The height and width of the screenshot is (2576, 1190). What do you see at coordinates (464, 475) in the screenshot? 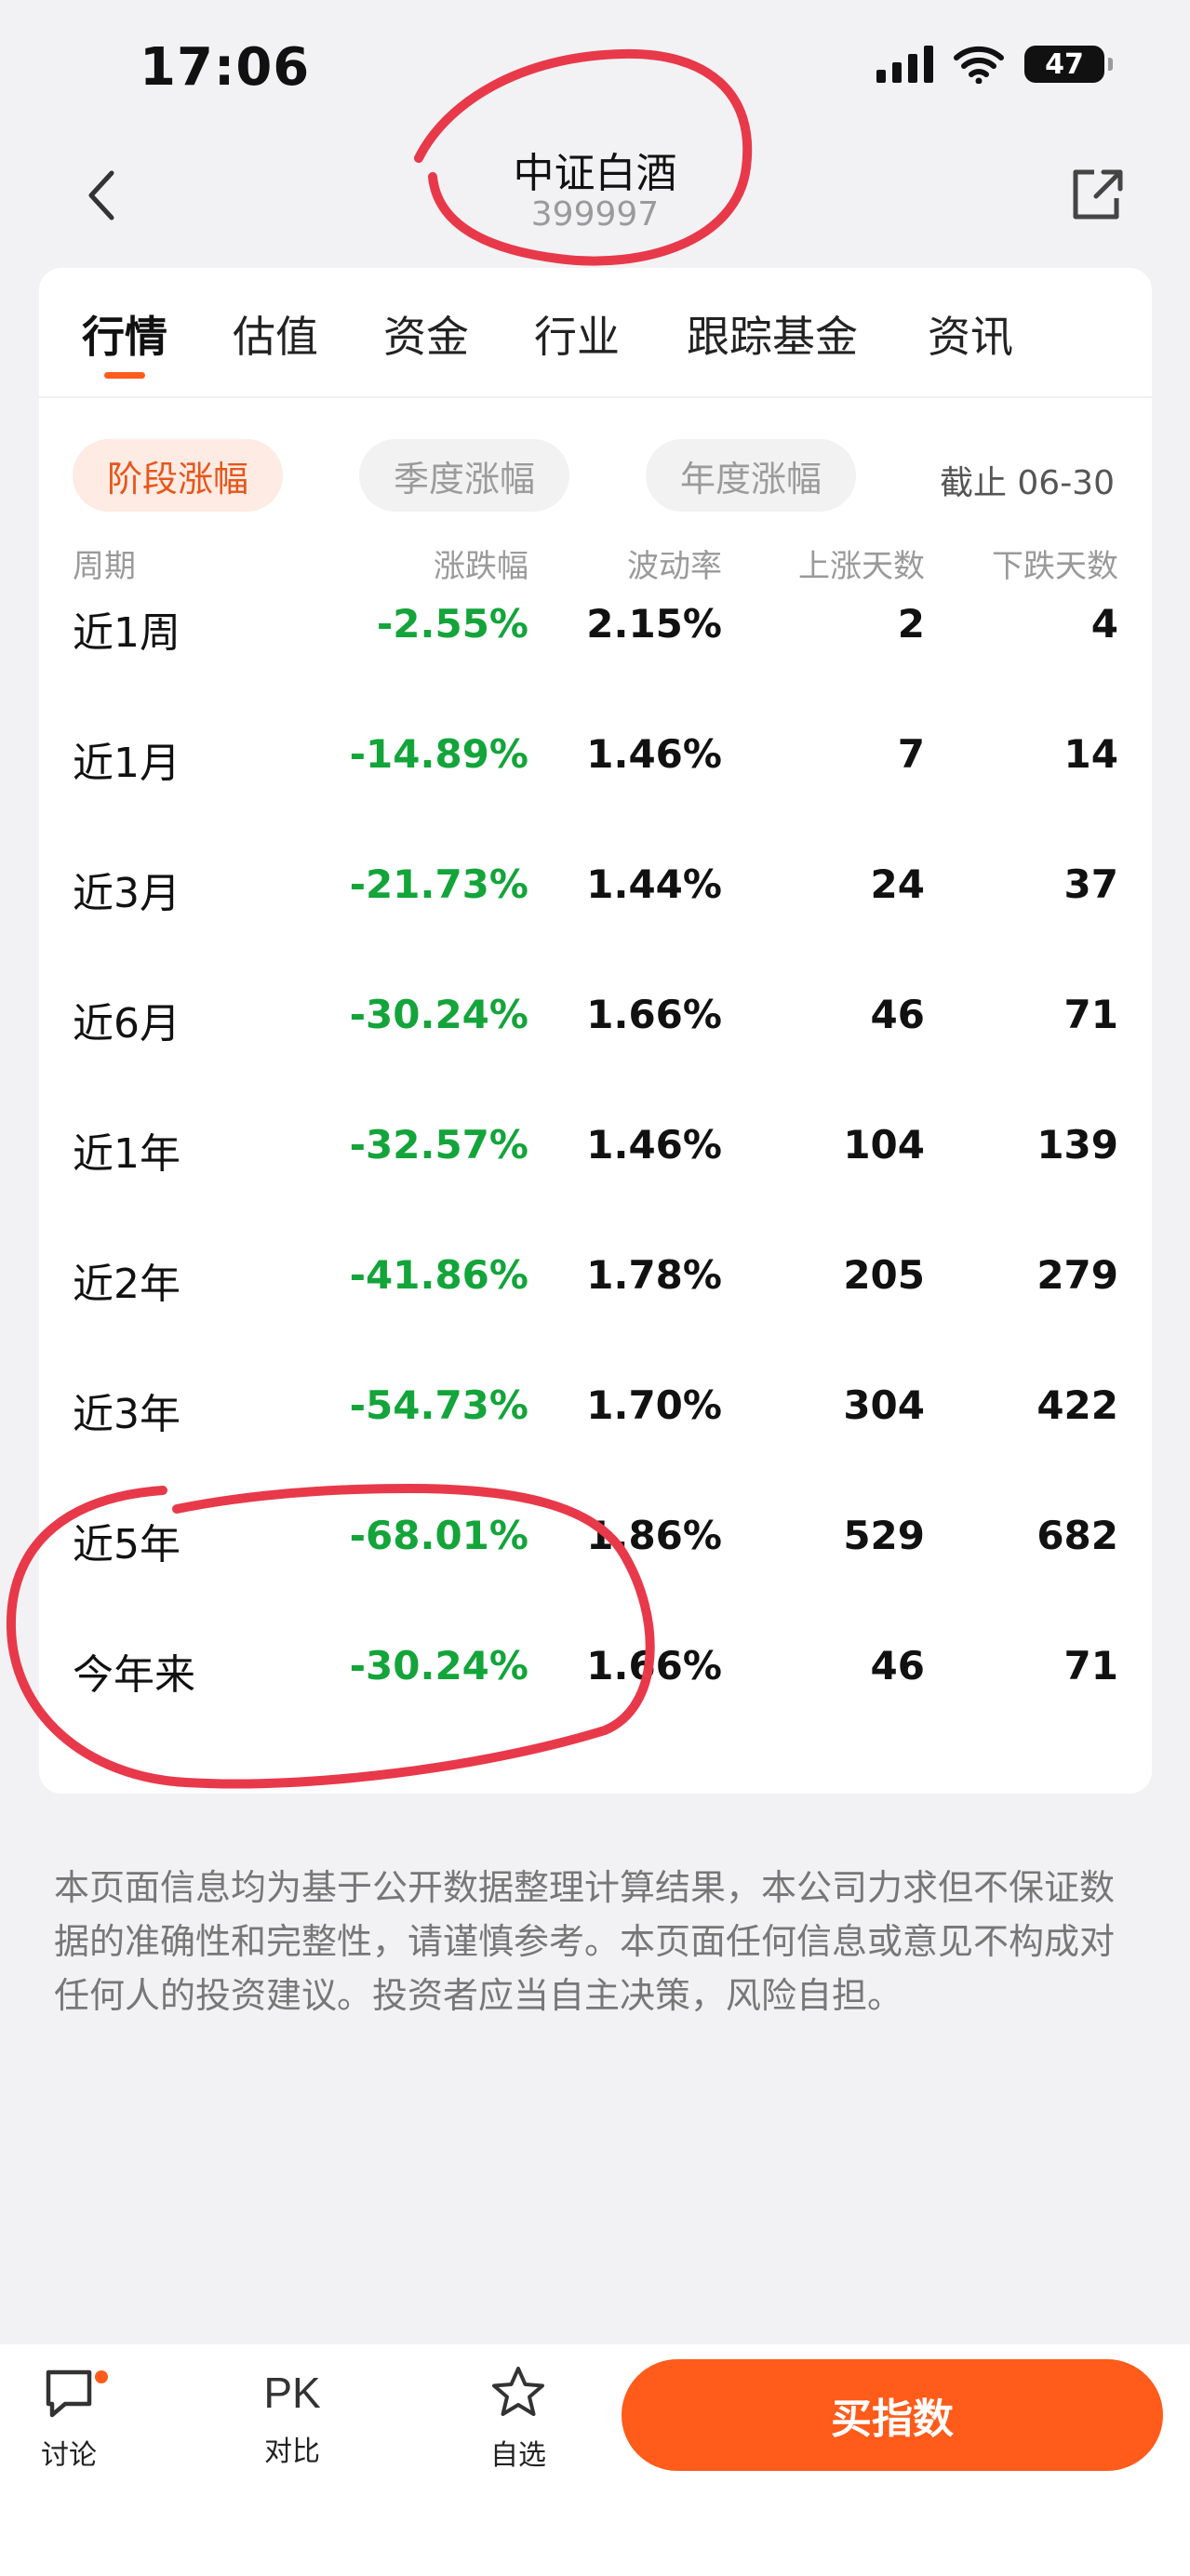
I see `chip-quarterly-return: 季度涨幅` at bounding box center [464, 475].